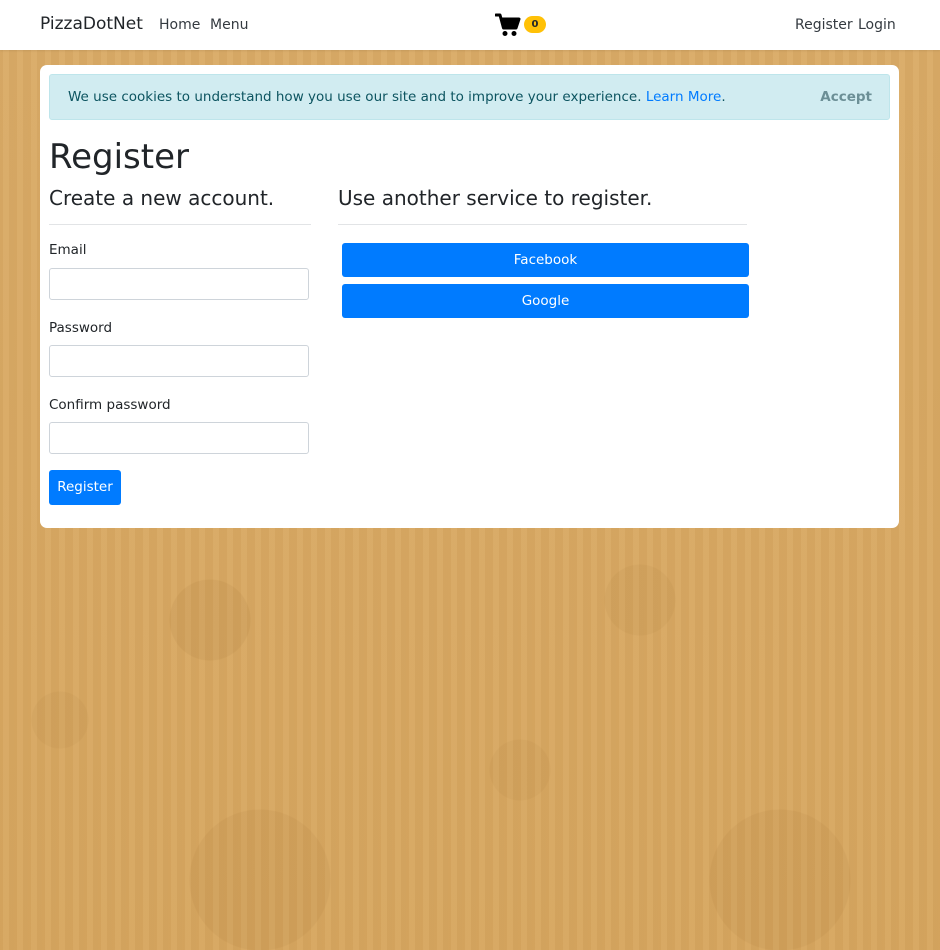 The height and width of the screenshot is (950, 940). Describe the element at coordinates (824, 25) in the screenshot. I see `nav-register-link: Register` at that location.